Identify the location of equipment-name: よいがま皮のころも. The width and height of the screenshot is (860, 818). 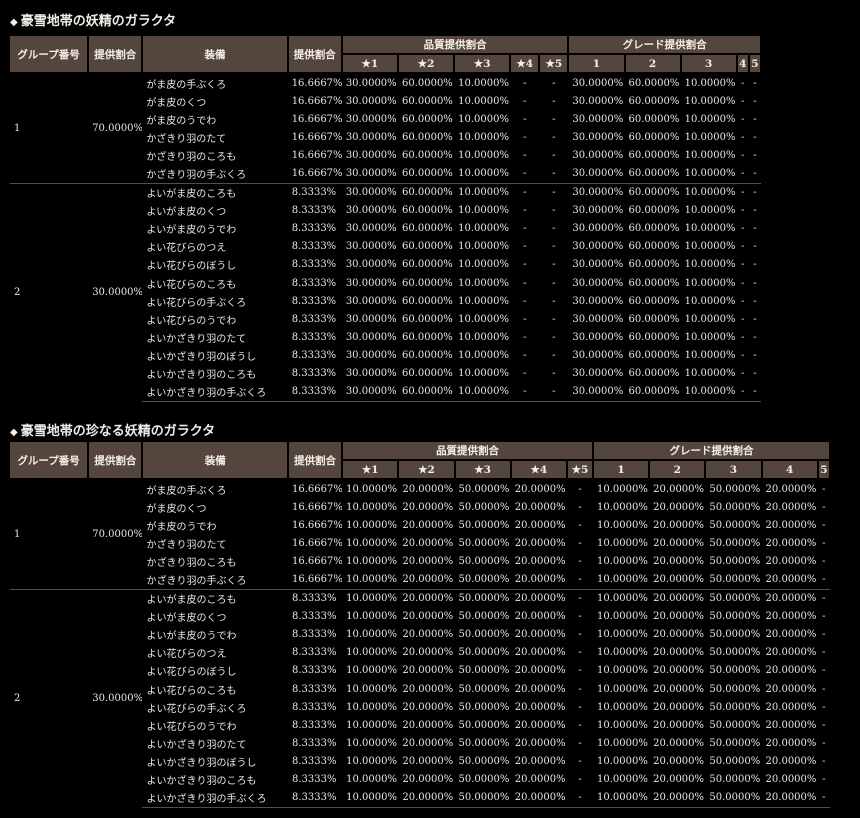
(215, 598).